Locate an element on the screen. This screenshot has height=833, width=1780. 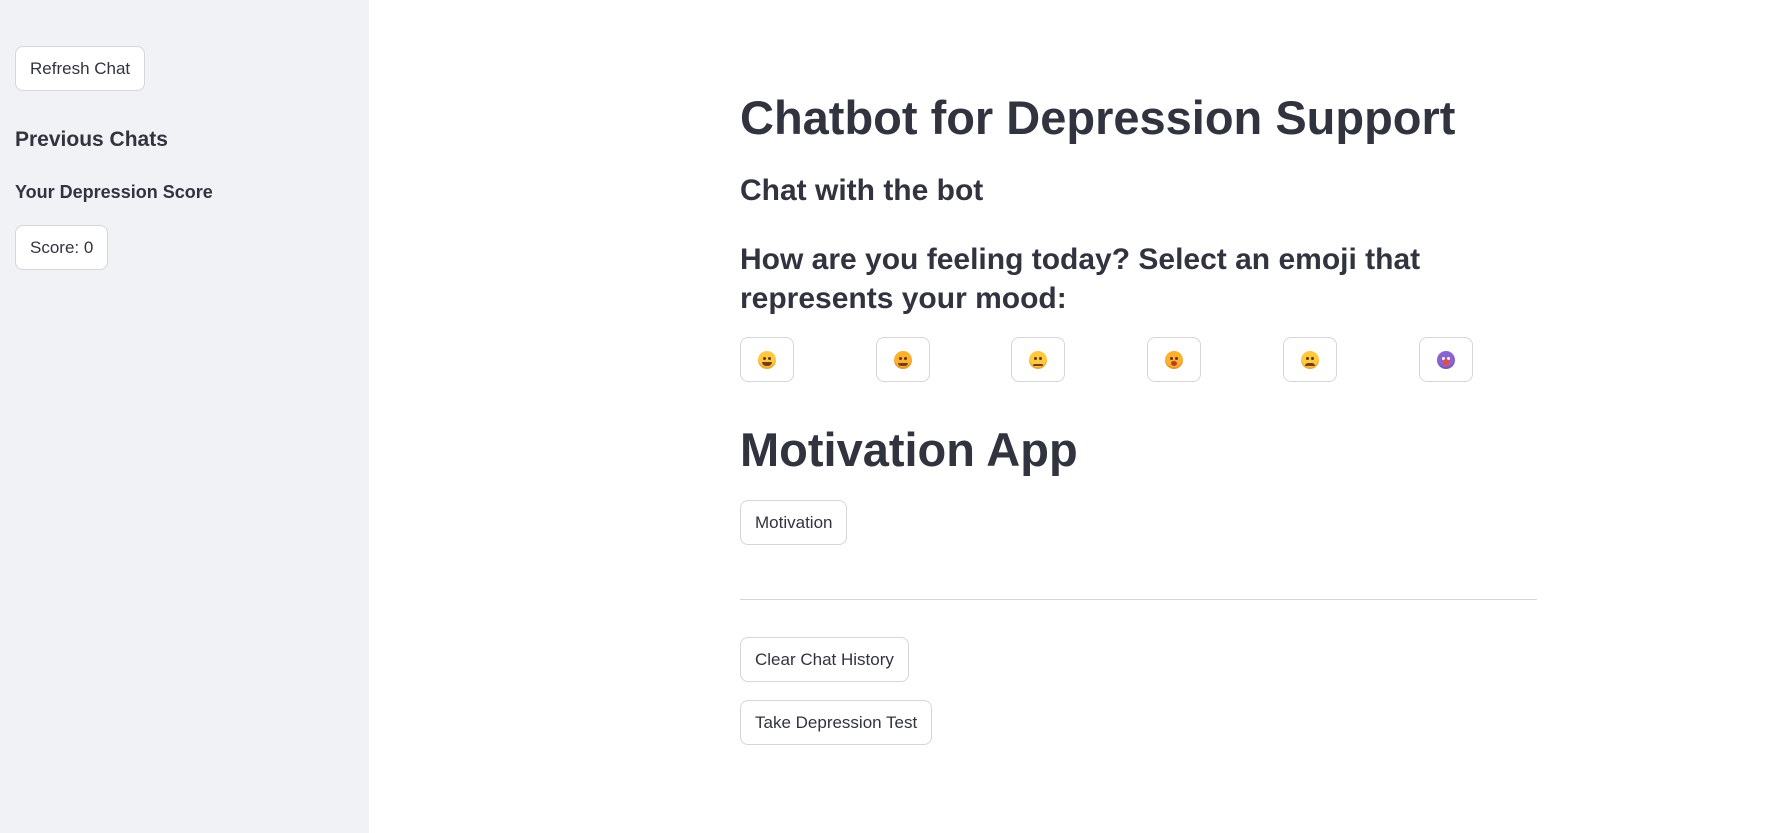
refresh-chat-button: Refresh Chat is located at coordinates (80, 68).